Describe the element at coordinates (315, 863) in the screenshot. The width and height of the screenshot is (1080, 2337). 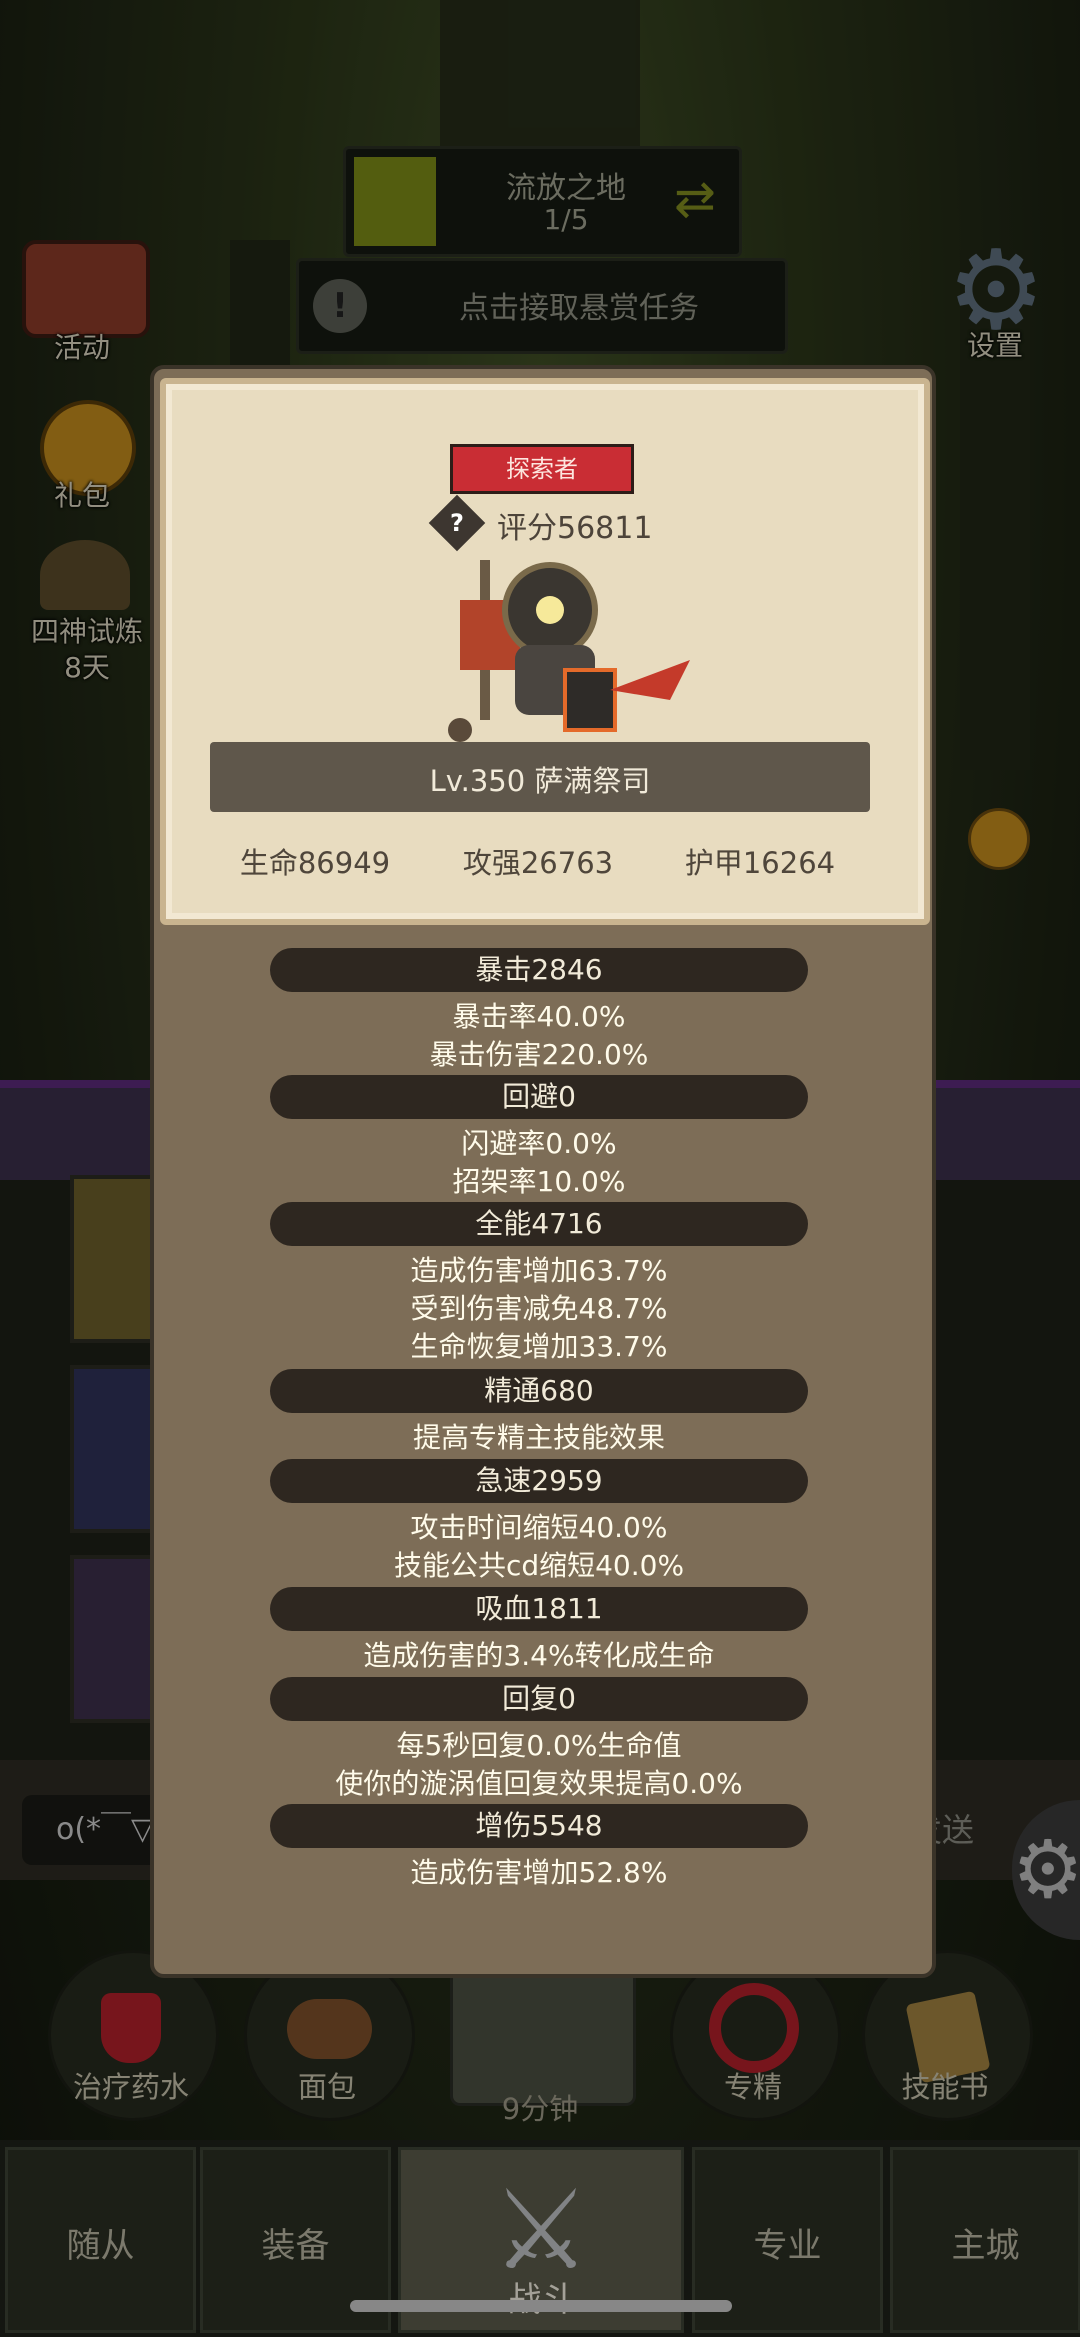
I see `hero-hp: 生命86949` at that location.